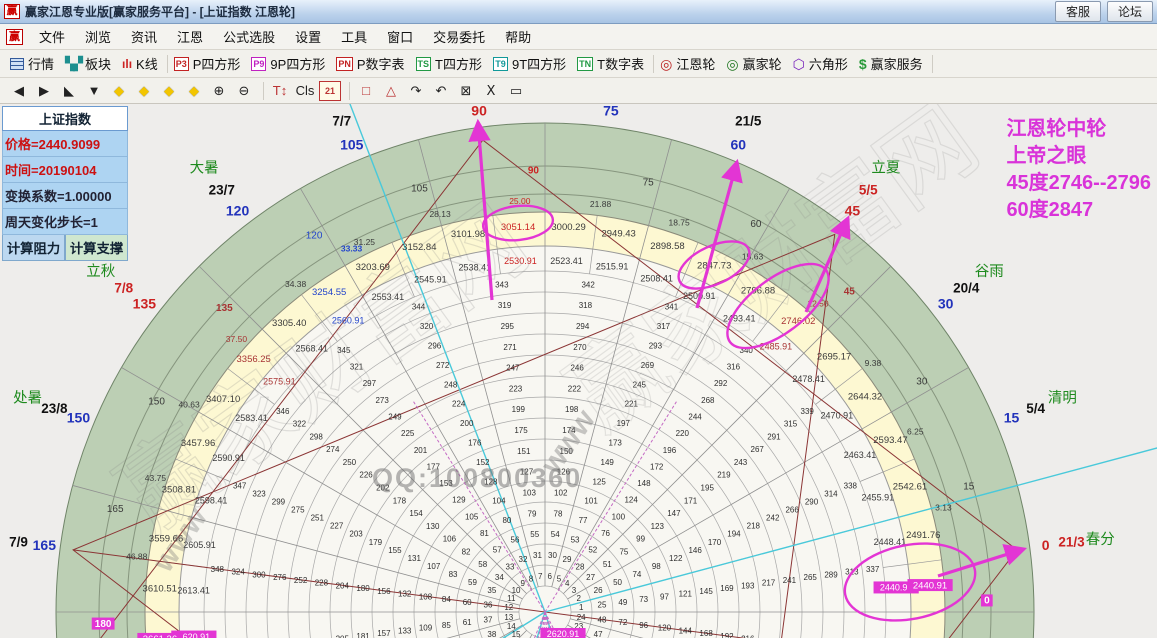  What do you see at coordinates (1056, 129) in the screenshot?
I see `annotation-line: 江恩轮中轮` at bounding box center [1056, 129].